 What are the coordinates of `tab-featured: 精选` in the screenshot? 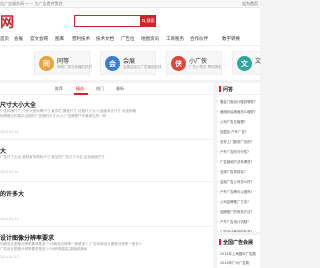 It's located at (80, 89).